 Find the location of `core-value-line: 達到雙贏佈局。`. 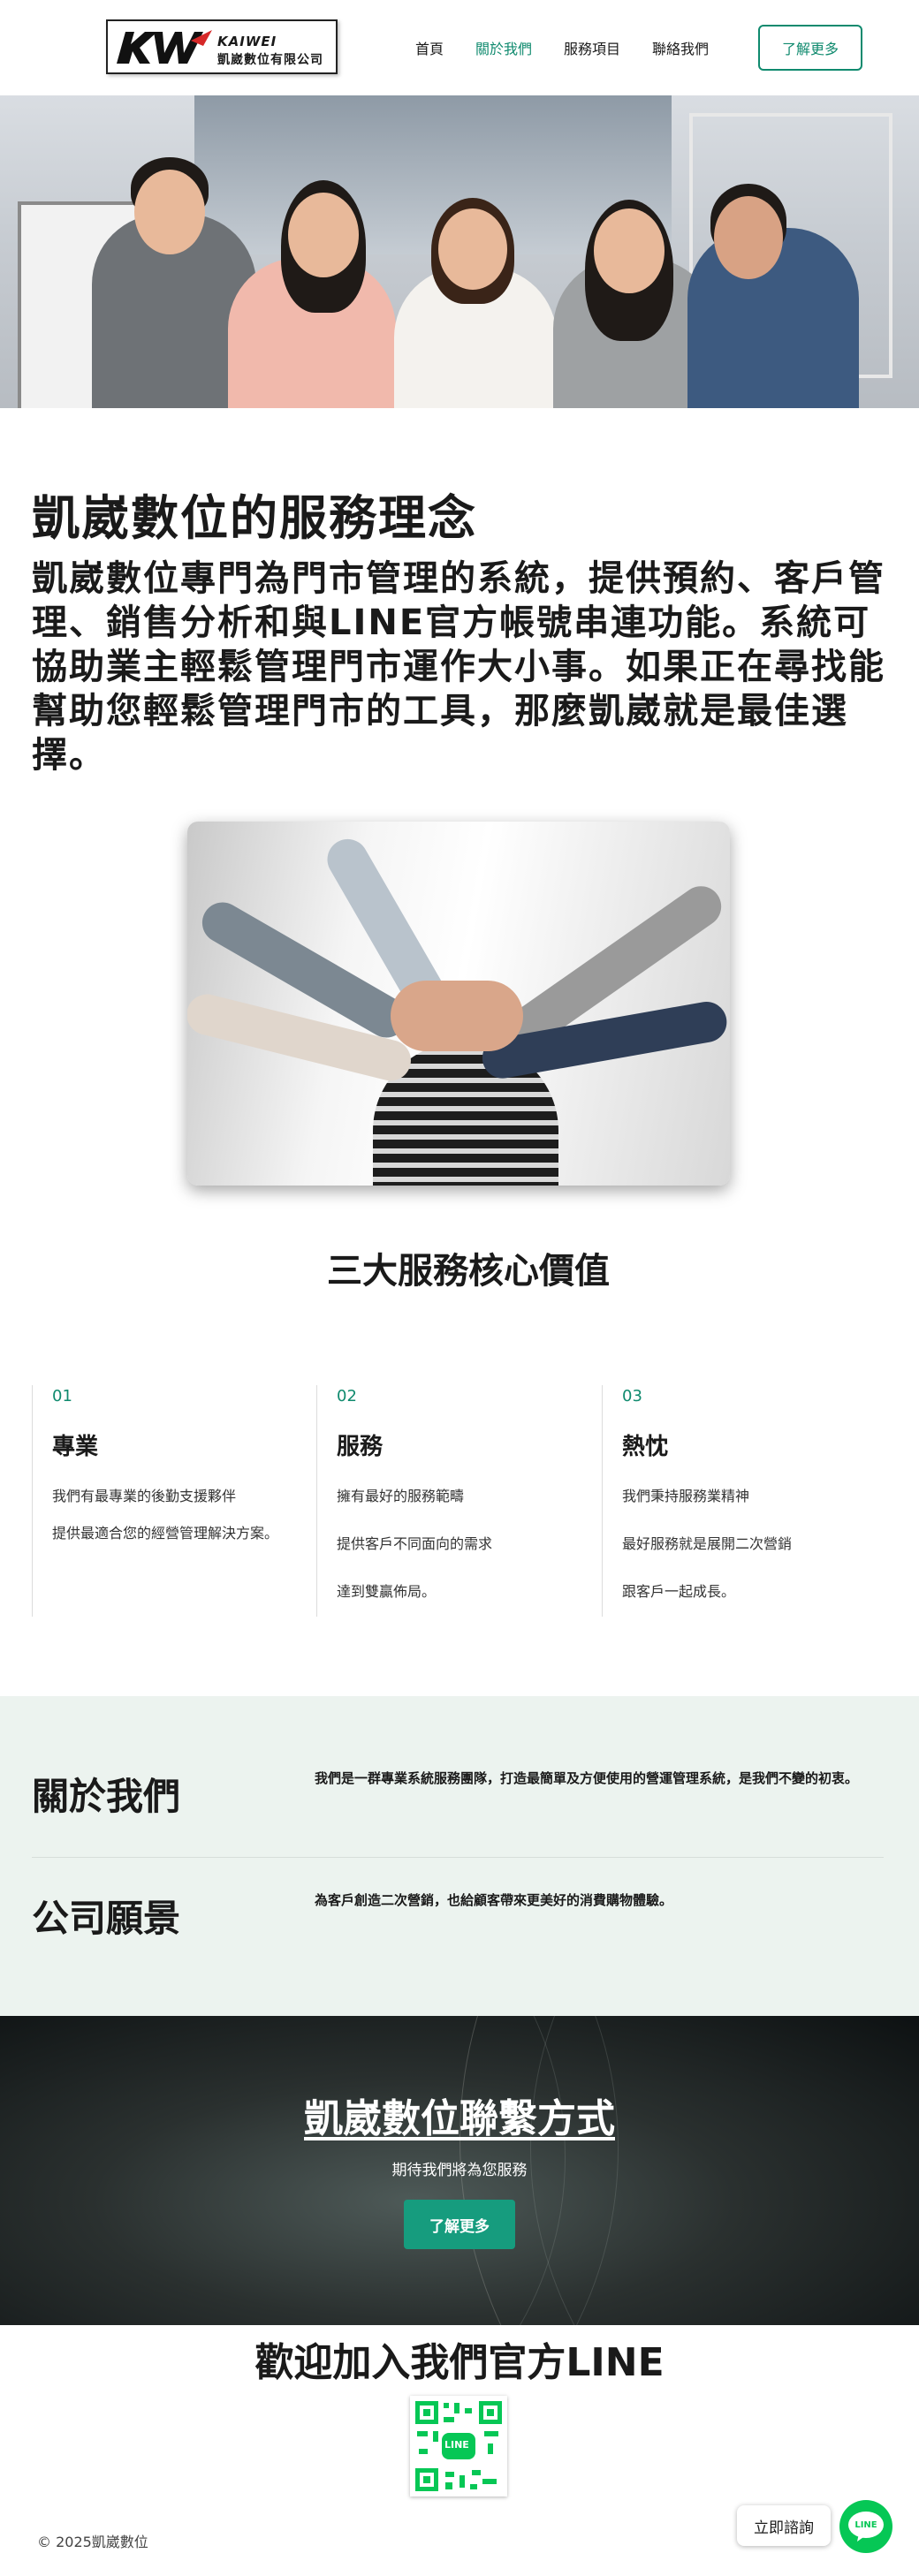

core-value-line: 達到雙贏佈局。 is located at coordinates (387, 1592).